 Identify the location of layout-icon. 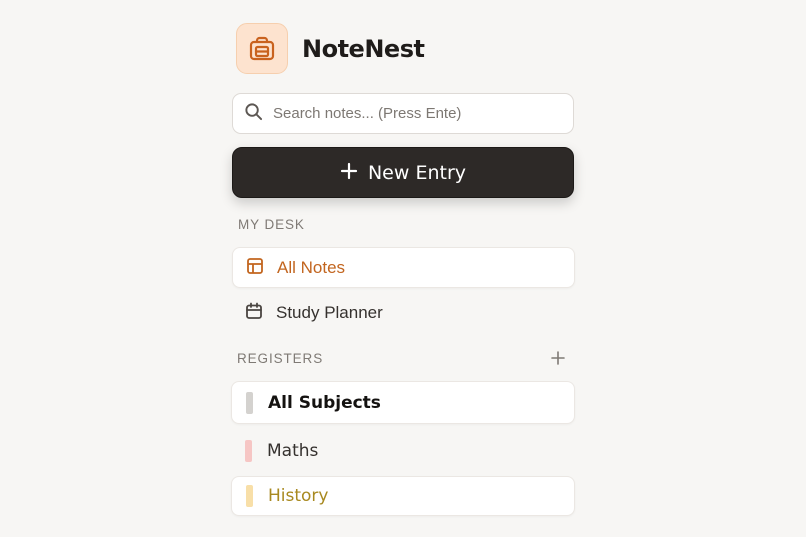
(255, 268).